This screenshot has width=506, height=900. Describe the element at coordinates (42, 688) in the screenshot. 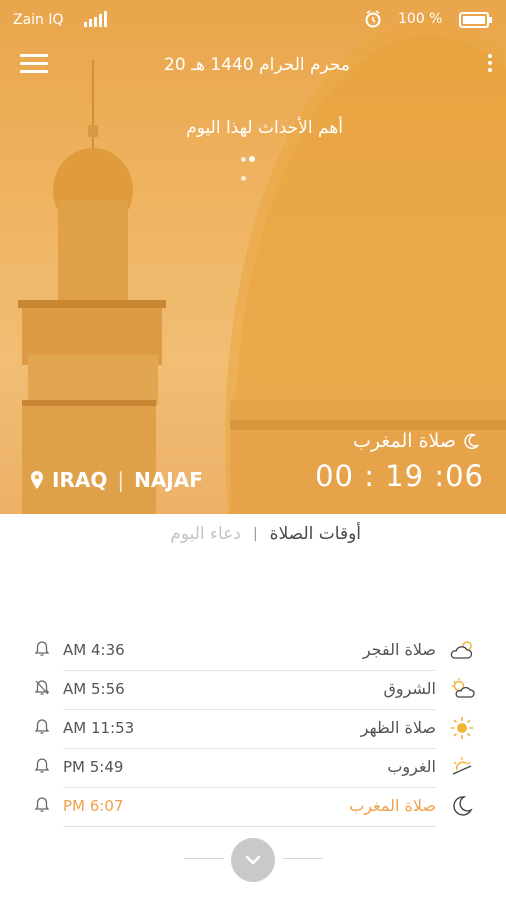

I see `bell-off-icon` at that location.